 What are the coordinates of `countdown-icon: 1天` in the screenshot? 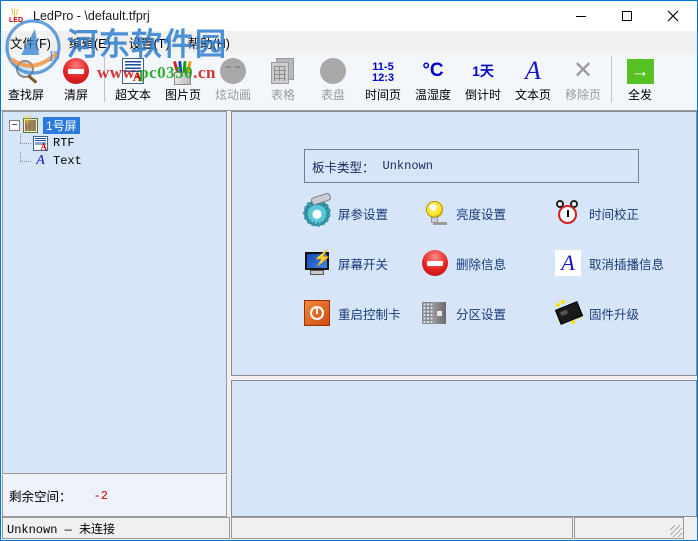 It's located at (483, 71).